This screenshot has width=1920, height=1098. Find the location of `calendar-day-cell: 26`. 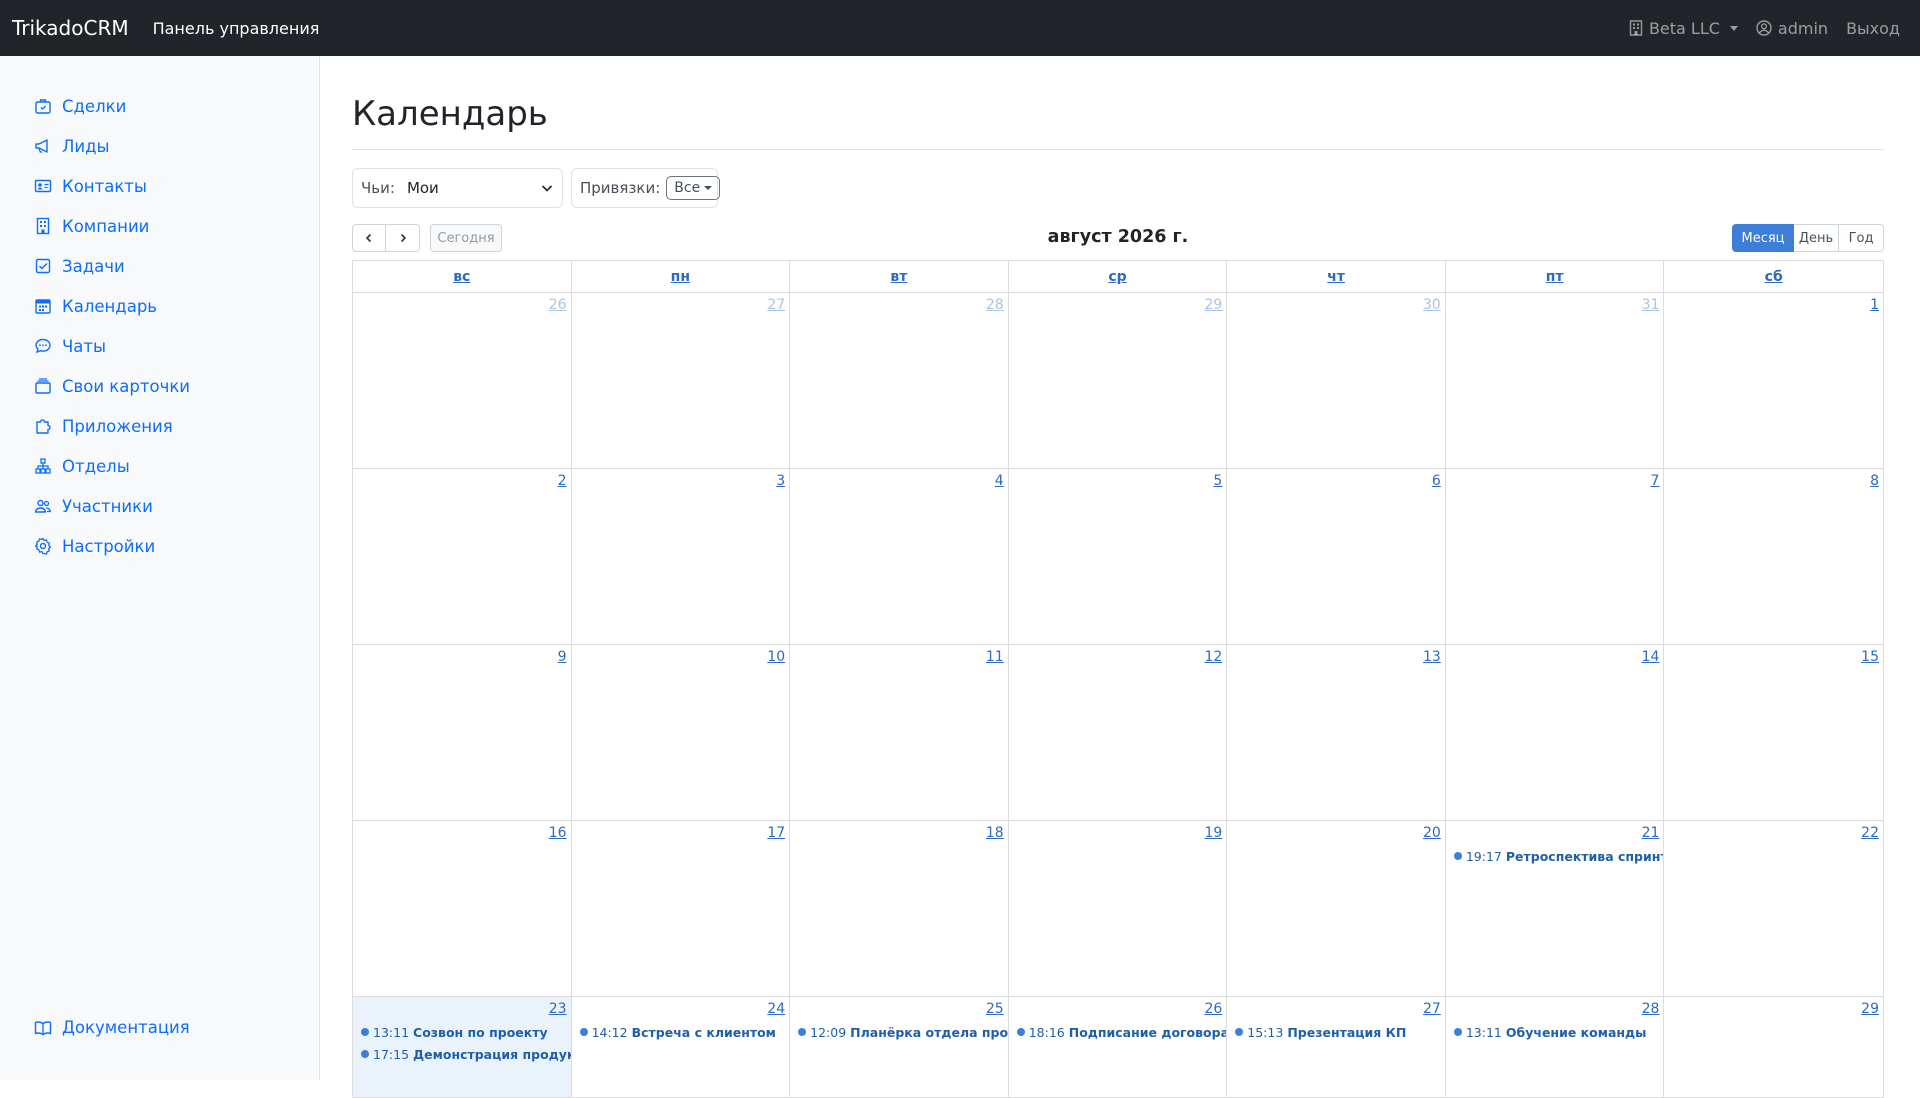

calendar-day-cell: 26 is located at coordinates (462, 380).